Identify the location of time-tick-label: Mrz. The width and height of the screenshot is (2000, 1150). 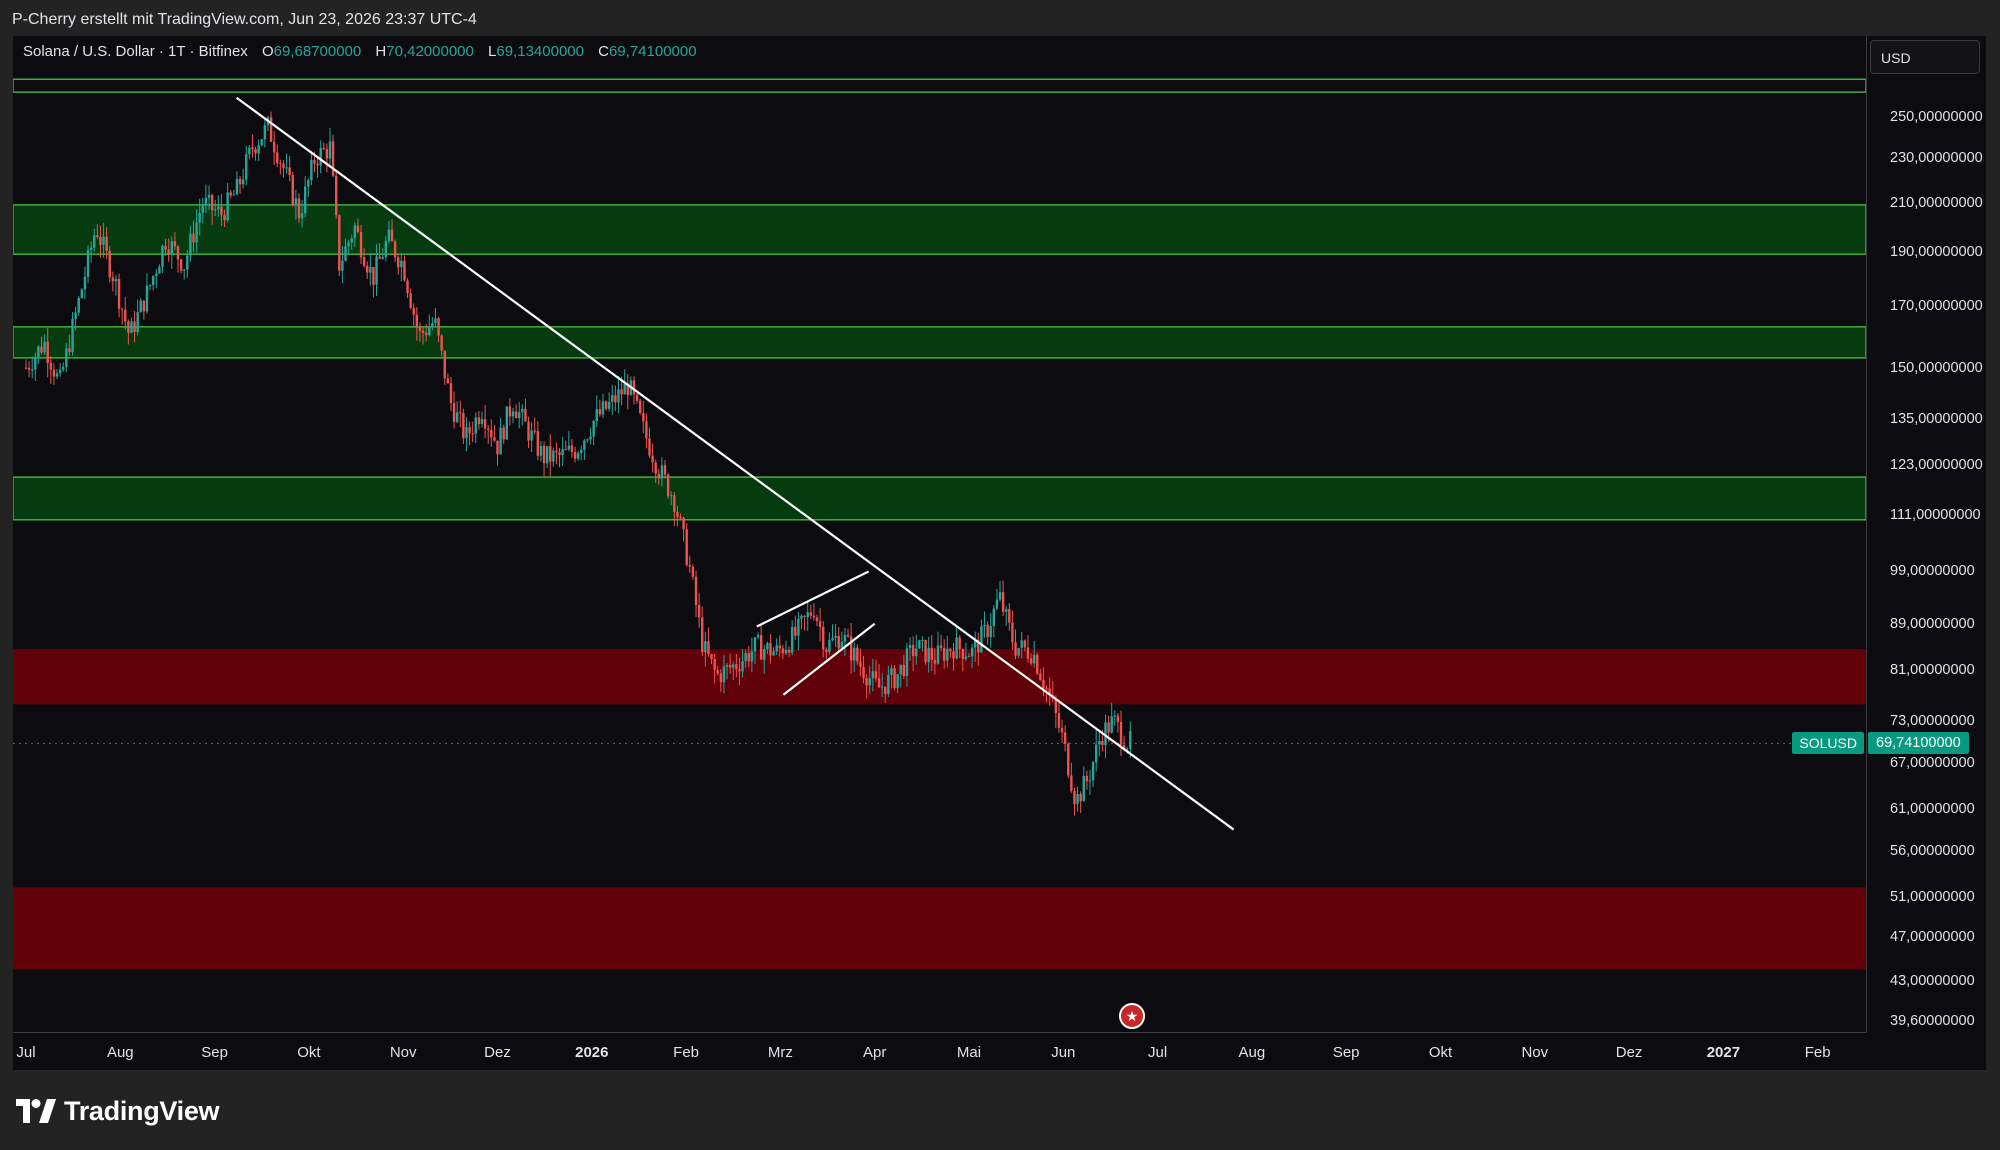
(780, 1052).